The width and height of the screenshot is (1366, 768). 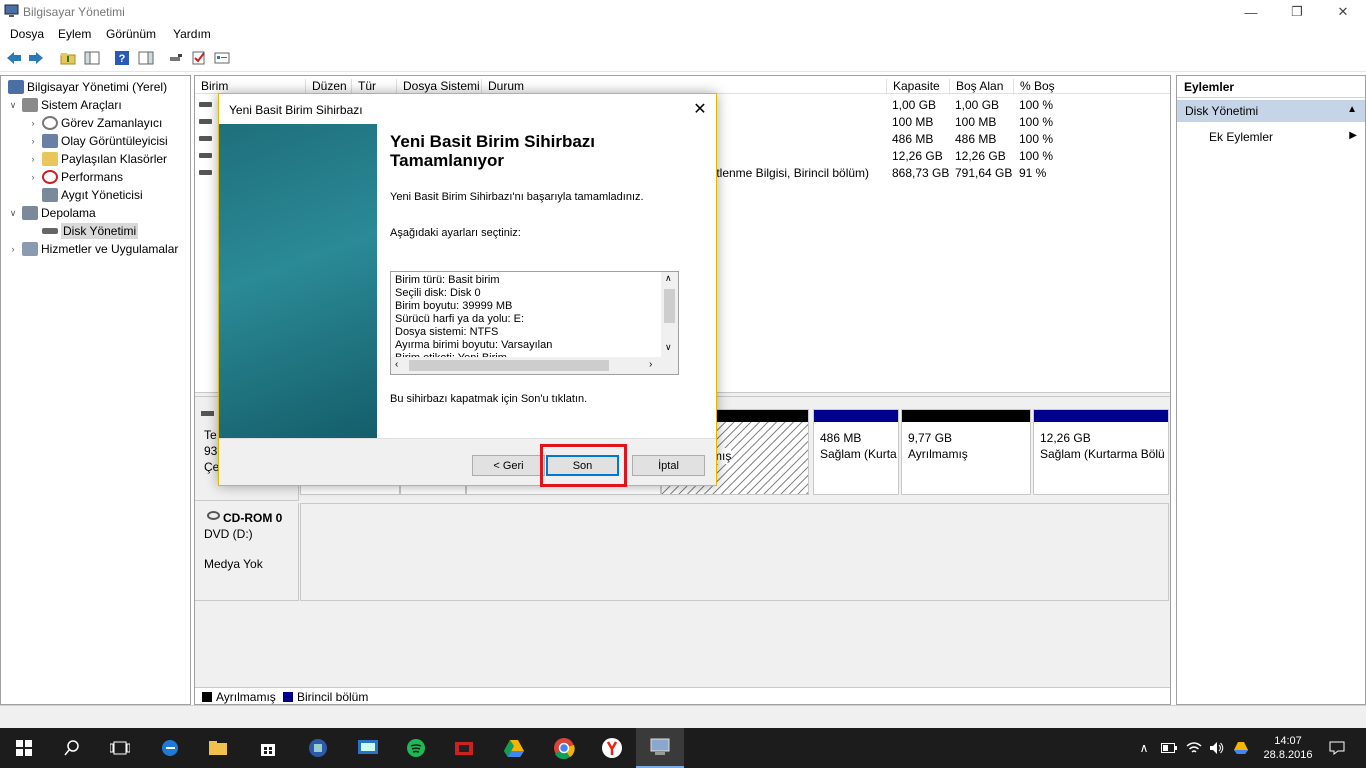 I want to click on setting-line: Sürücü harfi ya da yolu: E:, so click(x=460, y=319).